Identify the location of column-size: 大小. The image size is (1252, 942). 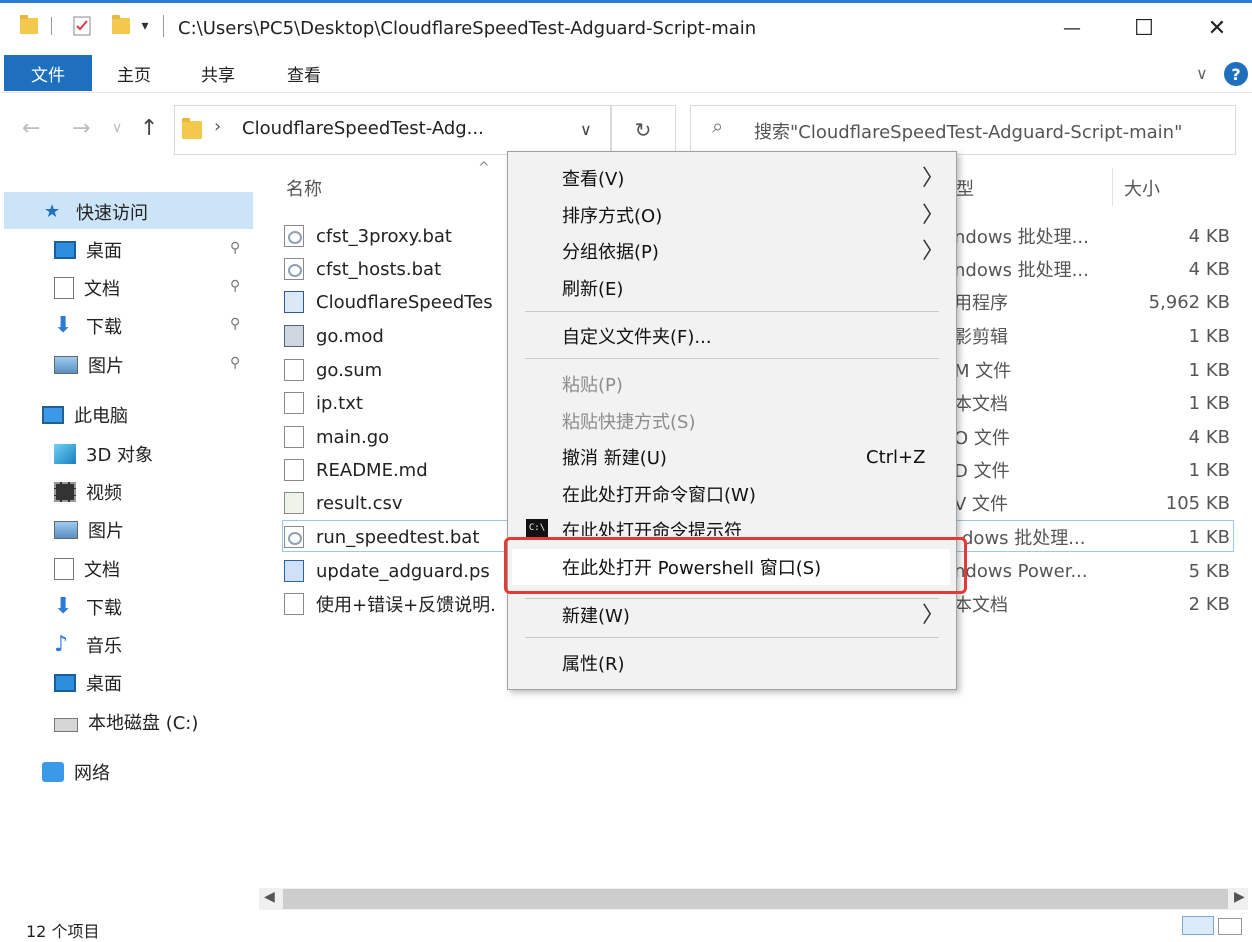
(1142, 188).